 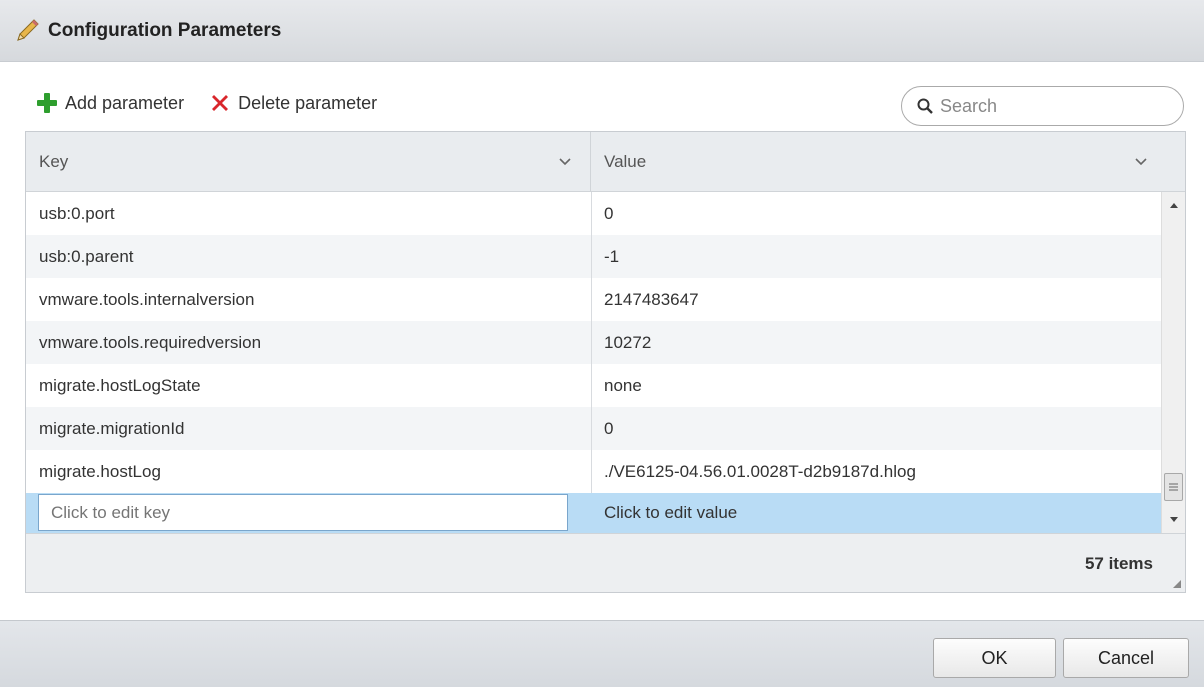 I want to click on search-box, so click(x=1042, y=106).